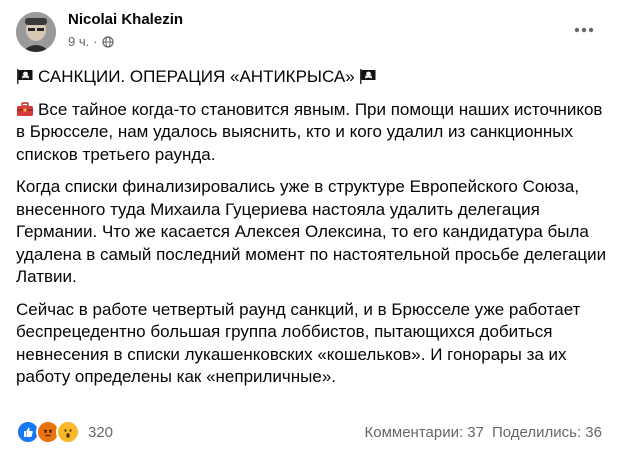 The image size is (618, 455). Describe the element at coordinates (68, 432) in the screenshot. I see `wow-icon` at that location.